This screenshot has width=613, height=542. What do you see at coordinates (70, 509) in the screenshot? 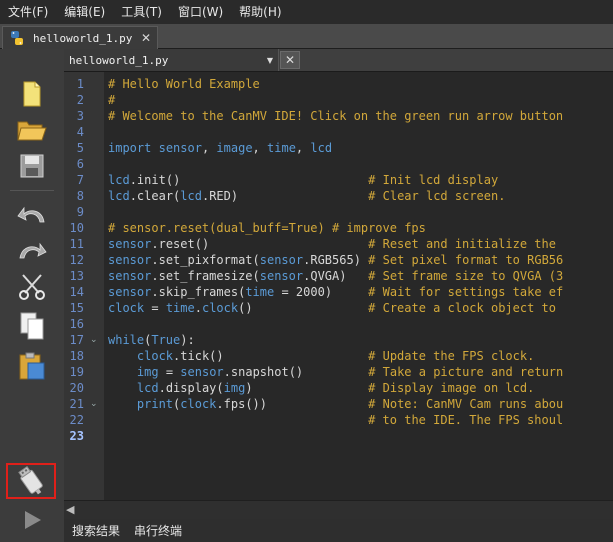
I see `chevron-left-icon: ◀` at bounding box center [70, 509].